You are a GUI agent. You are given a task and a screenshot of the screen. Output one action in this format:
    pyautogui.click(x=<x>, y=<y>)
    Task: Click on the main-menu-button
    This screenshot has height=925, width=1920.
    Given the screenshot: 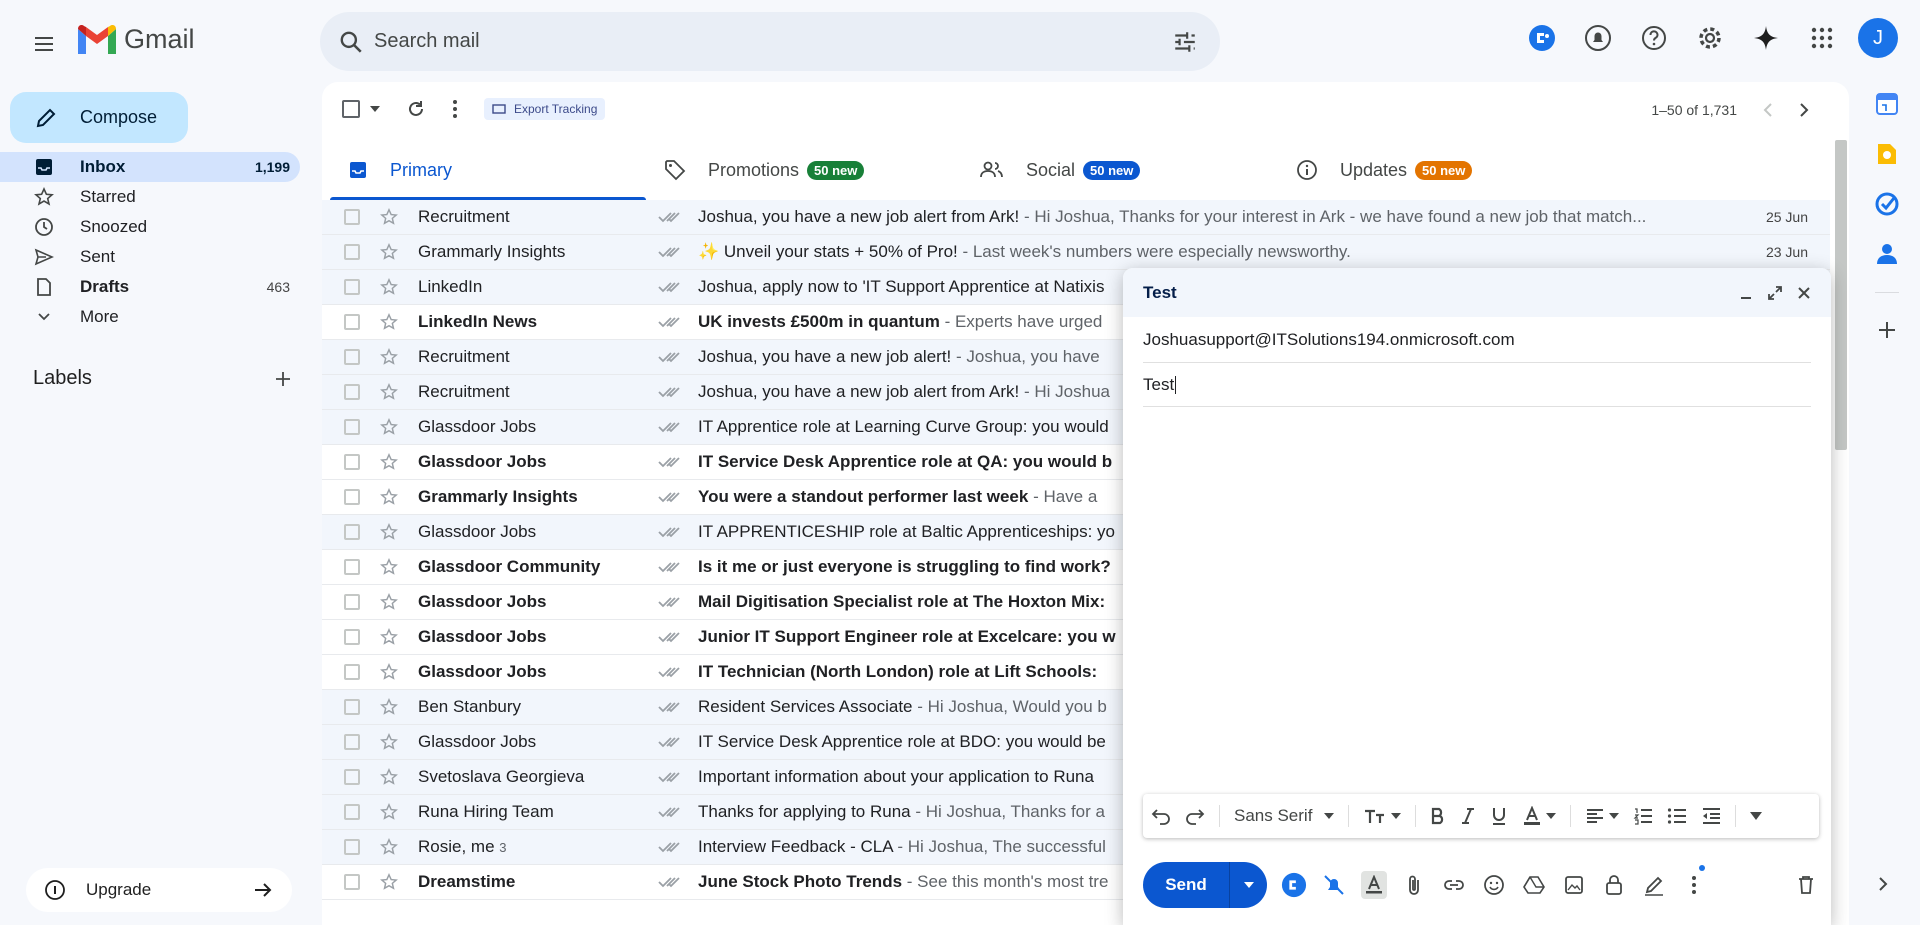 What is the action you would take?
    pyautogui.click(x=44, y=44)
    